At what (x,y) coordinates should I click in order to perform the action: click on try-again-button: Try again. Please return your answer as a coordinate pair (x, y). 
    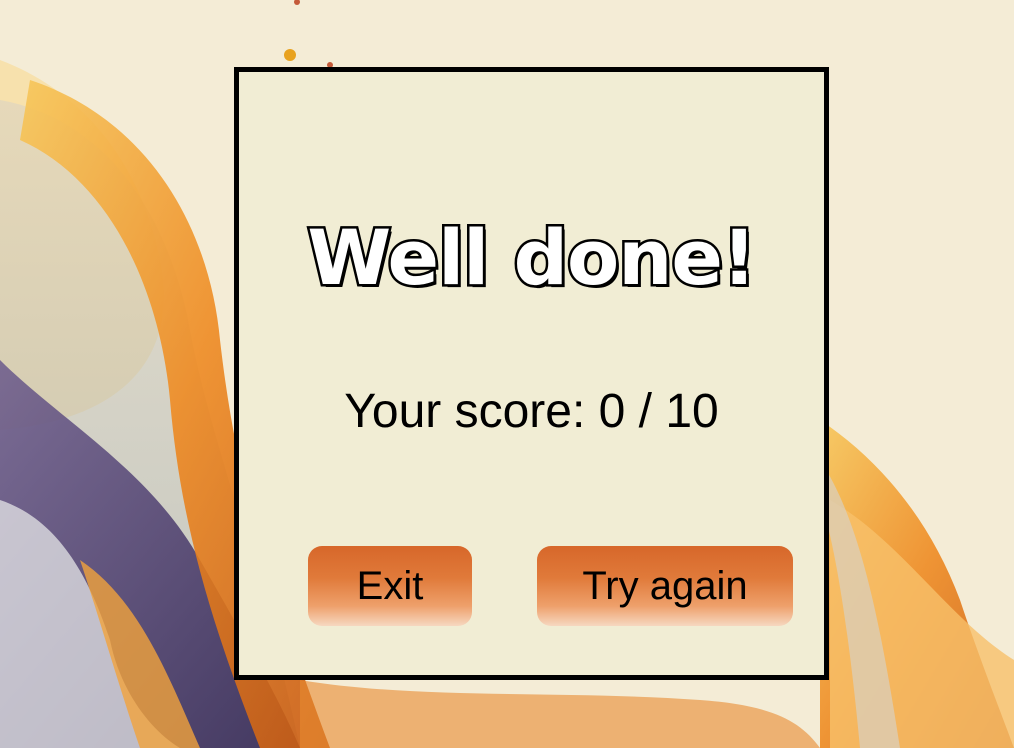
    Looking at the image, I should click on (665, 586).